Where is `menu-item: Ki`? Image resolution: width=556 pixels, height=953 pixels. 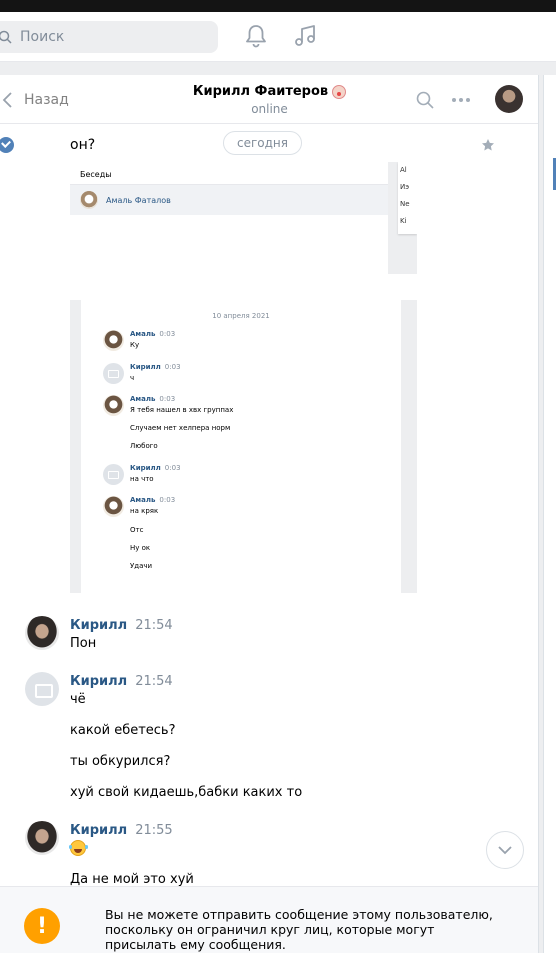 menu-item: Ki is located at coordinates (403, 221).